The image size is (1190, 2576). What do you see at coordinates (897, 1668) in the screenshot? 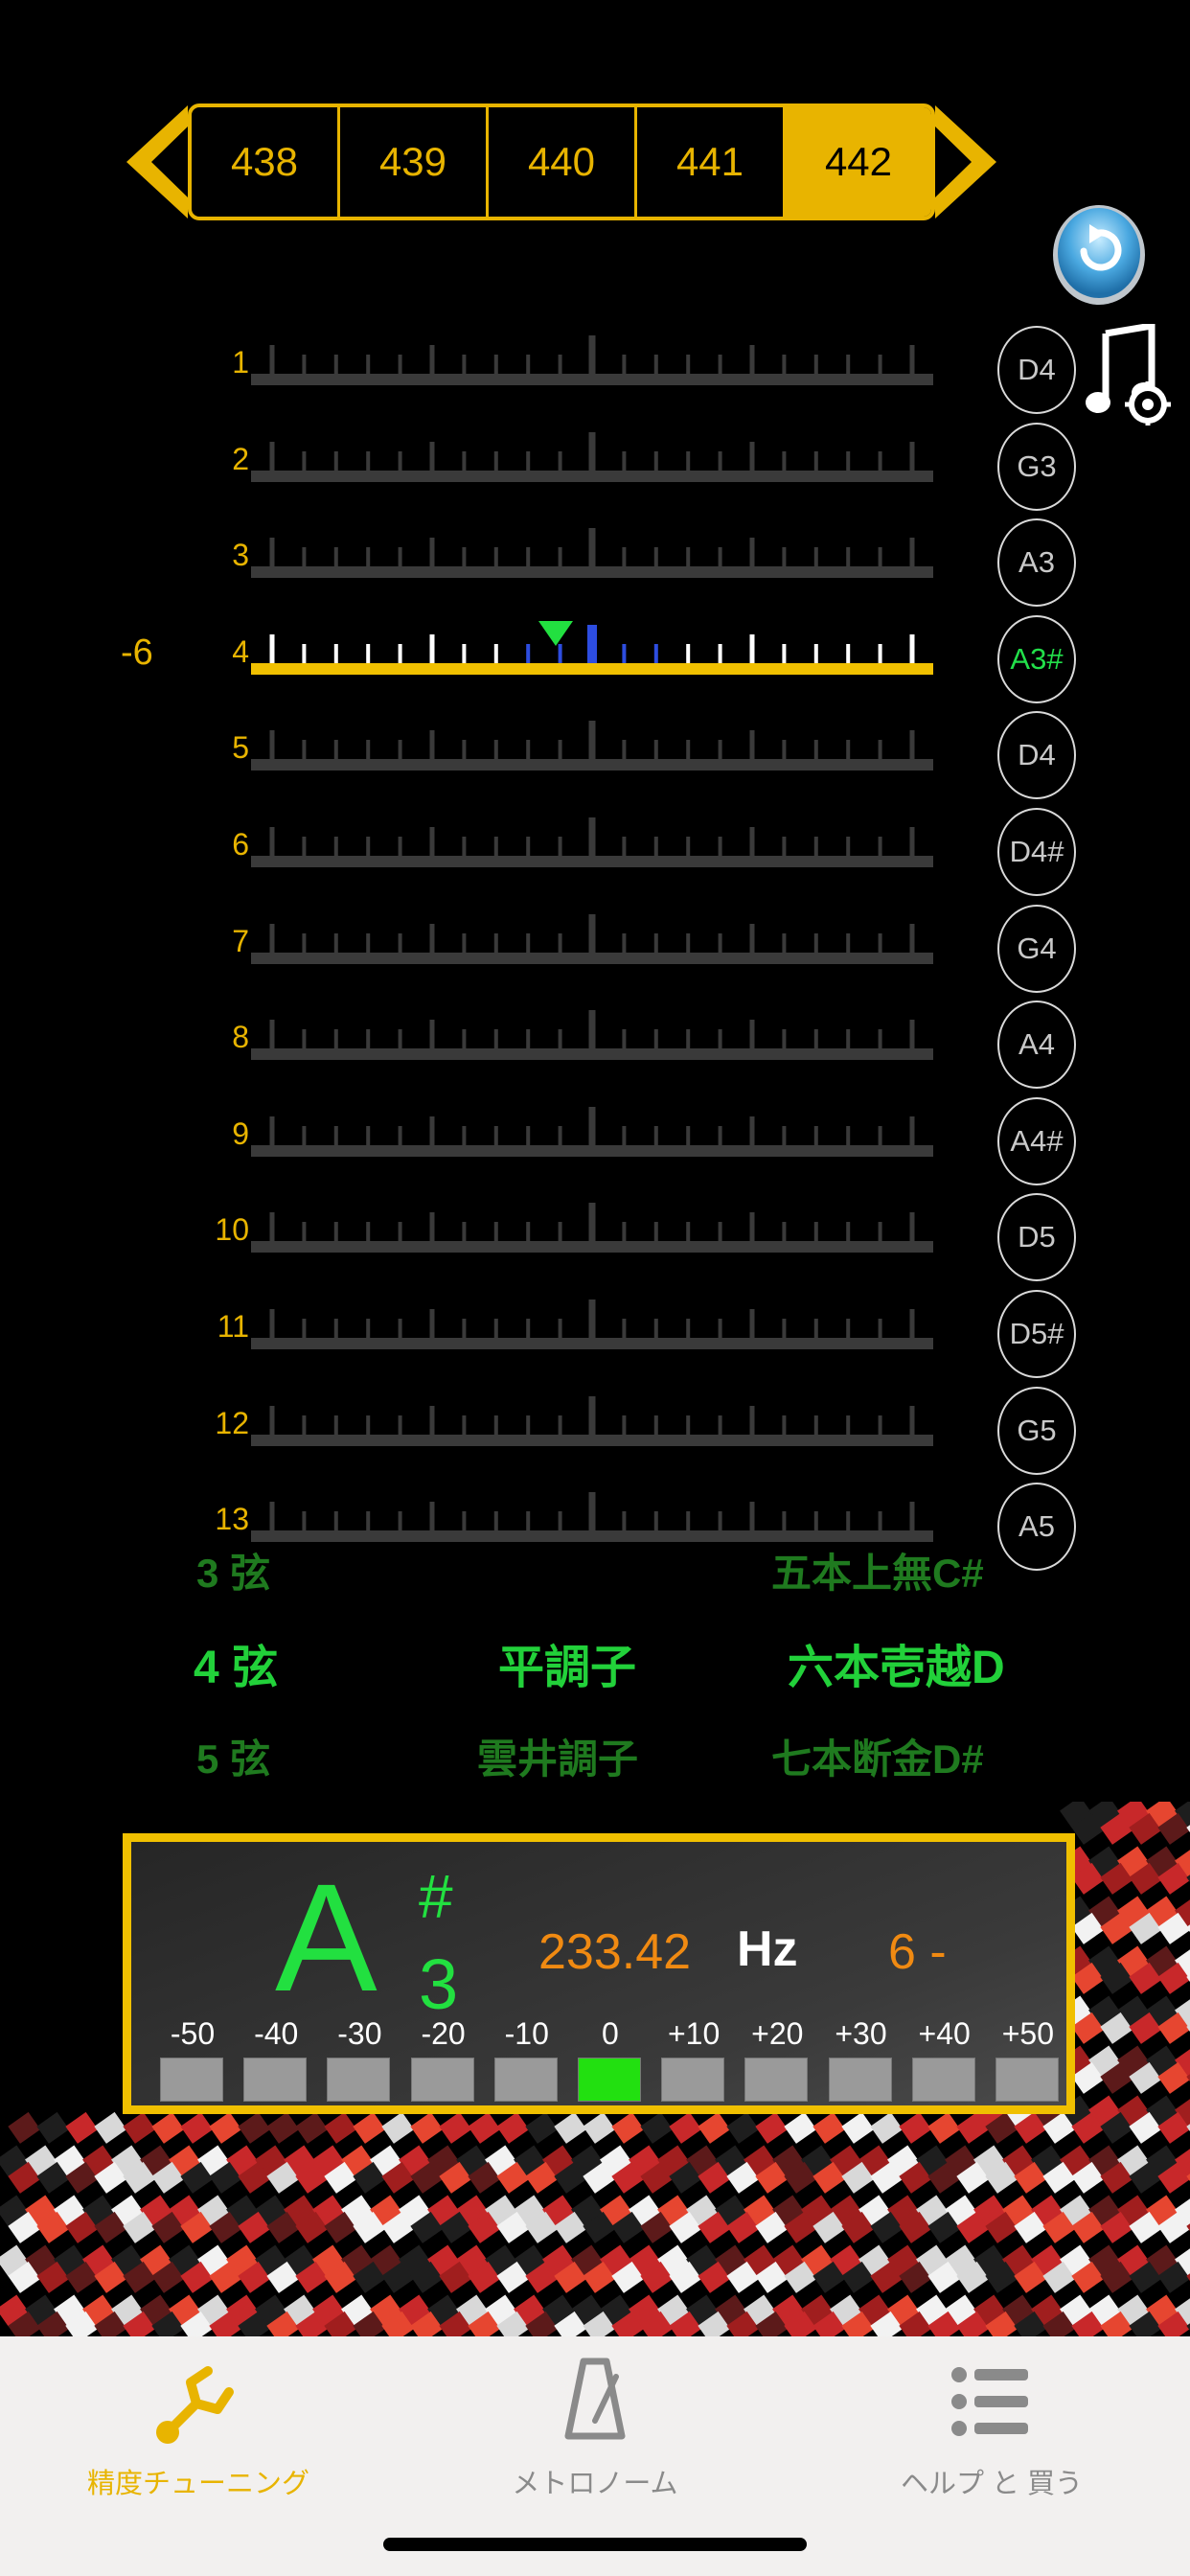
I see `picker-current-tuning: 六本壱越D` at bounding box center [897, 1668].